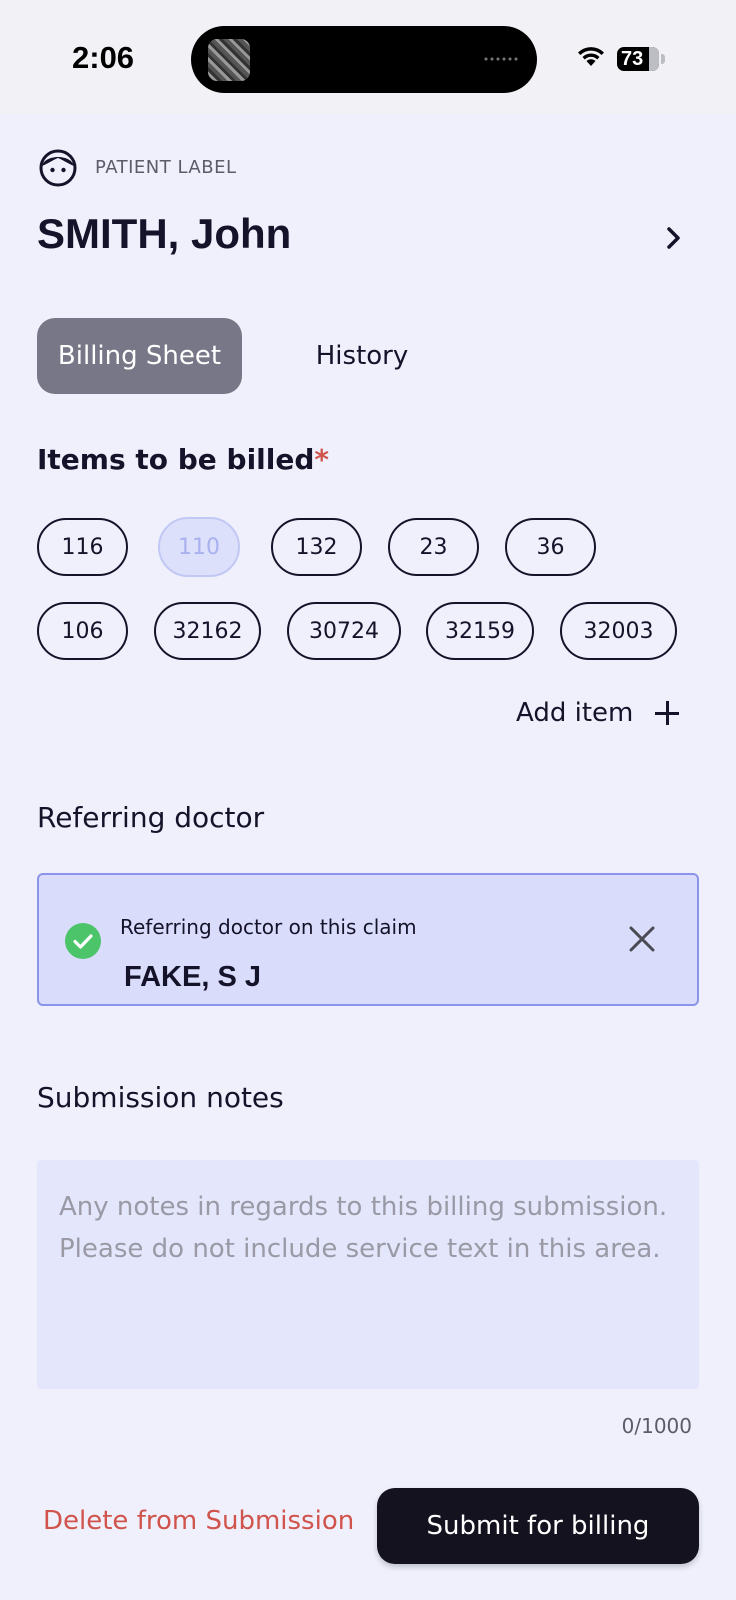  What do you see at coordinates (58, 168) in the screenshot?
I see `patient-face-icon` at bounding box center [58, 168].